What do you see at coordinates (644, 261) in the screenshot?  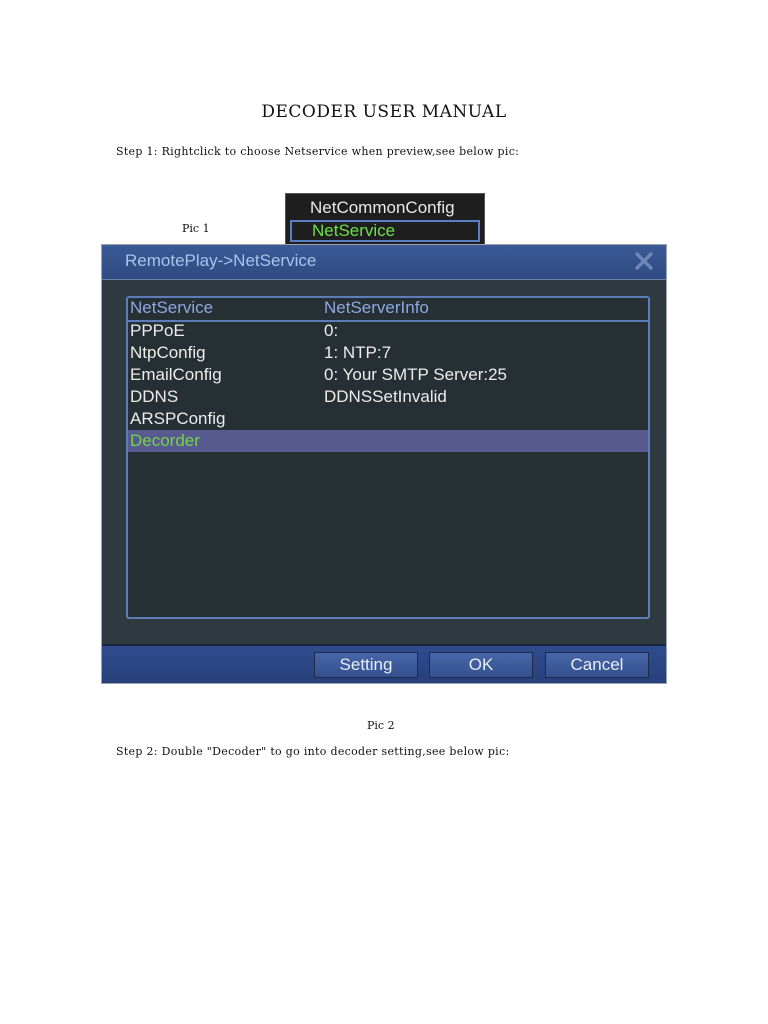 I see `close-icon` at bounding box center [644, 261].